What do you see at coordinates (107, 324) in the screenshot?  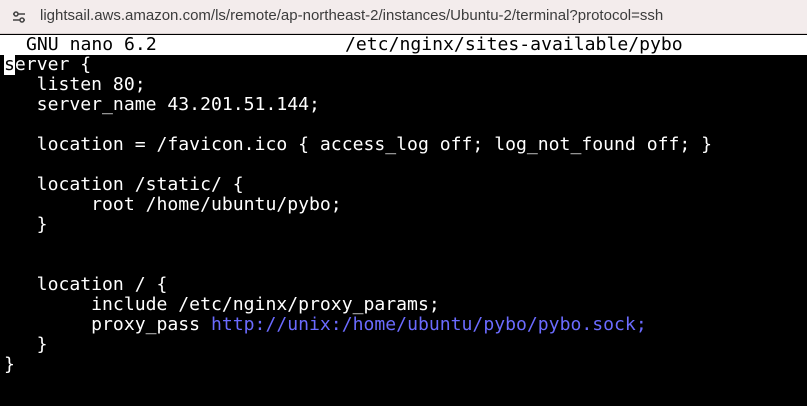 I see `line-text: proxy_pass` at bounding box center [107, 324].